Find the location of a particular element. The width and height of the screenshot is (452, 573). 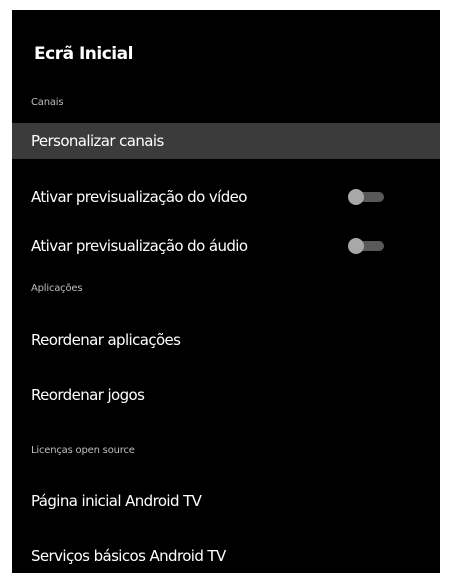

menu-item-label: Ativar previsualização do vídeo is located at coordinates (139, 197).